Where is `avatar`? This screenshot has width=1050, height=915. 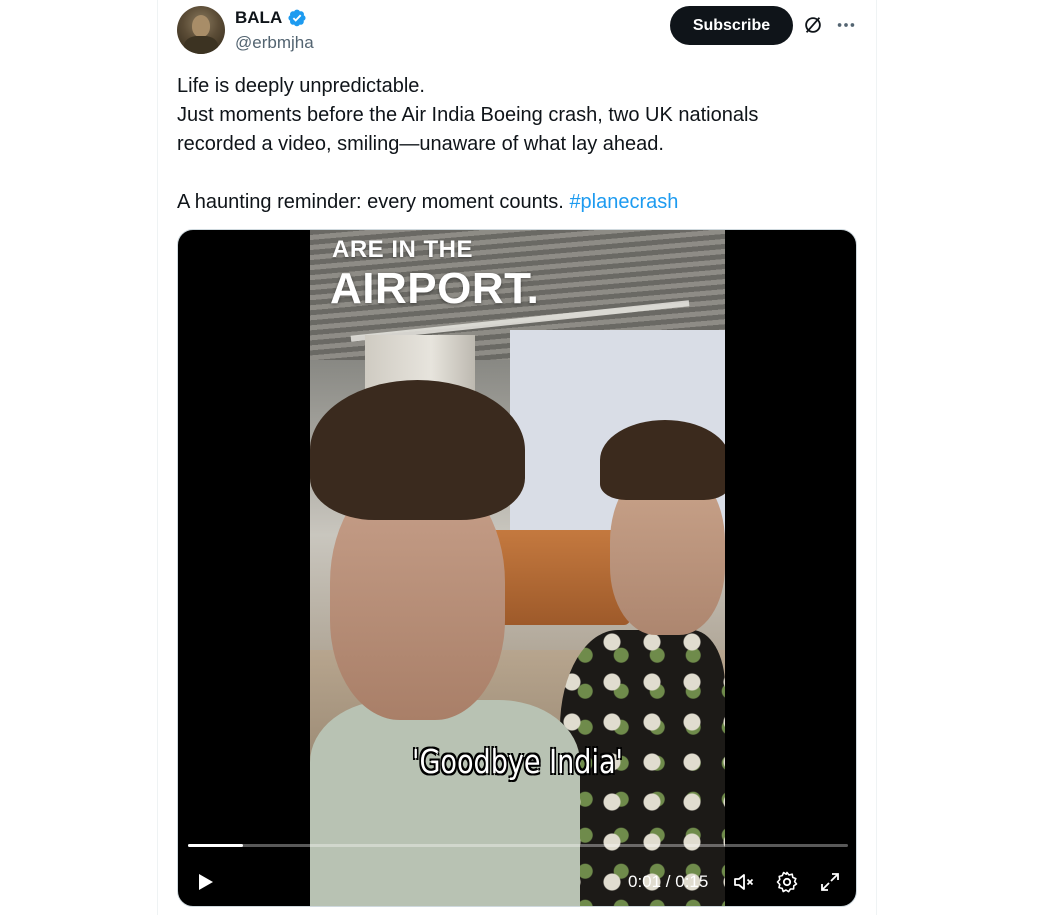 avatar is located at coordinates (201, 30).